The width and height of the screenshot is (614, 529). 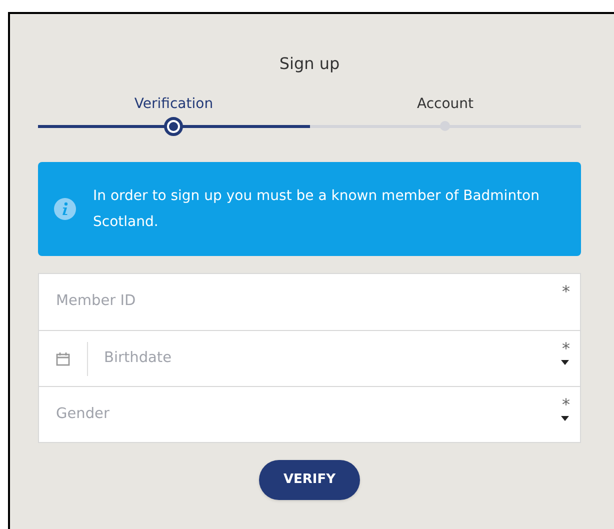 What do you see at coordinates (309, 480) in the screenshot?
I see `verify-button: VERIFY` at bounding box center [309, 480].